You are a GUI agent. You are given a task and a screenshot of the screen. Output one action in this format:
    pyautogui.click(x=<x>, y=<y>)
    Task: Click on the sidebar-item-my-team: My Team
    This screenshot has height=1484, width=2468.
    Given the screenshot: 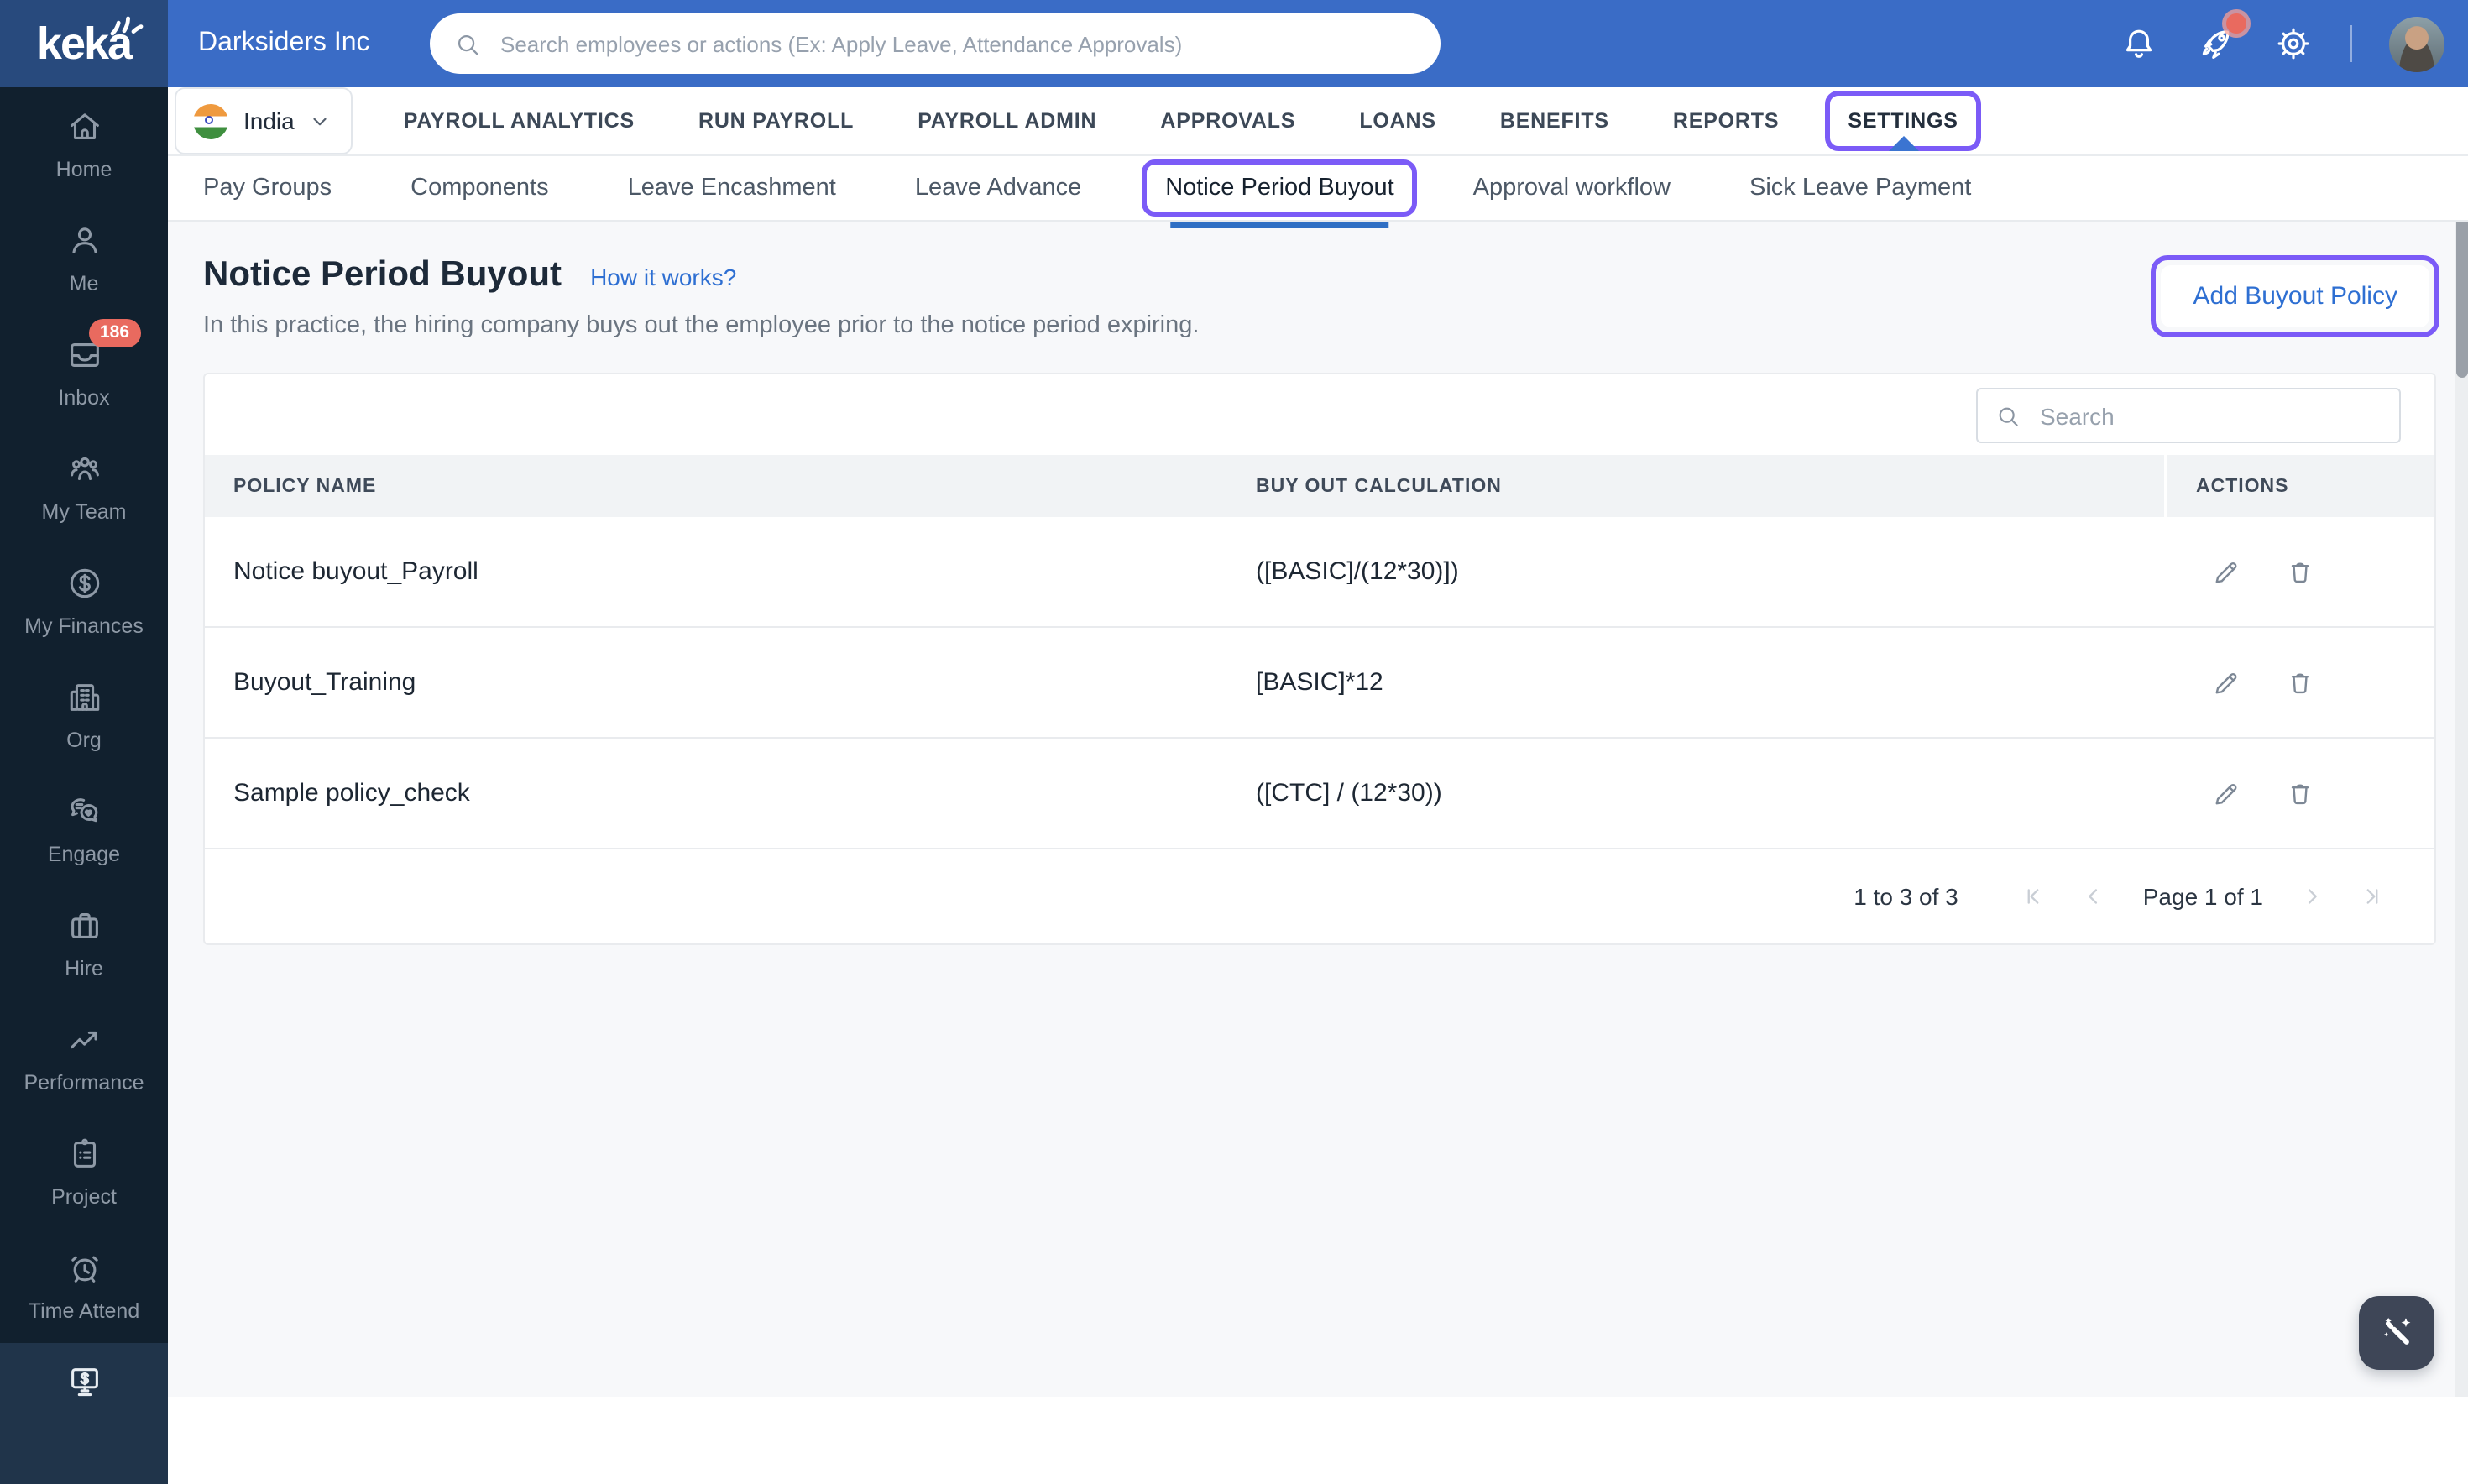 What is the action you would take?
    pyautogui.click(x=84, y=487)
    